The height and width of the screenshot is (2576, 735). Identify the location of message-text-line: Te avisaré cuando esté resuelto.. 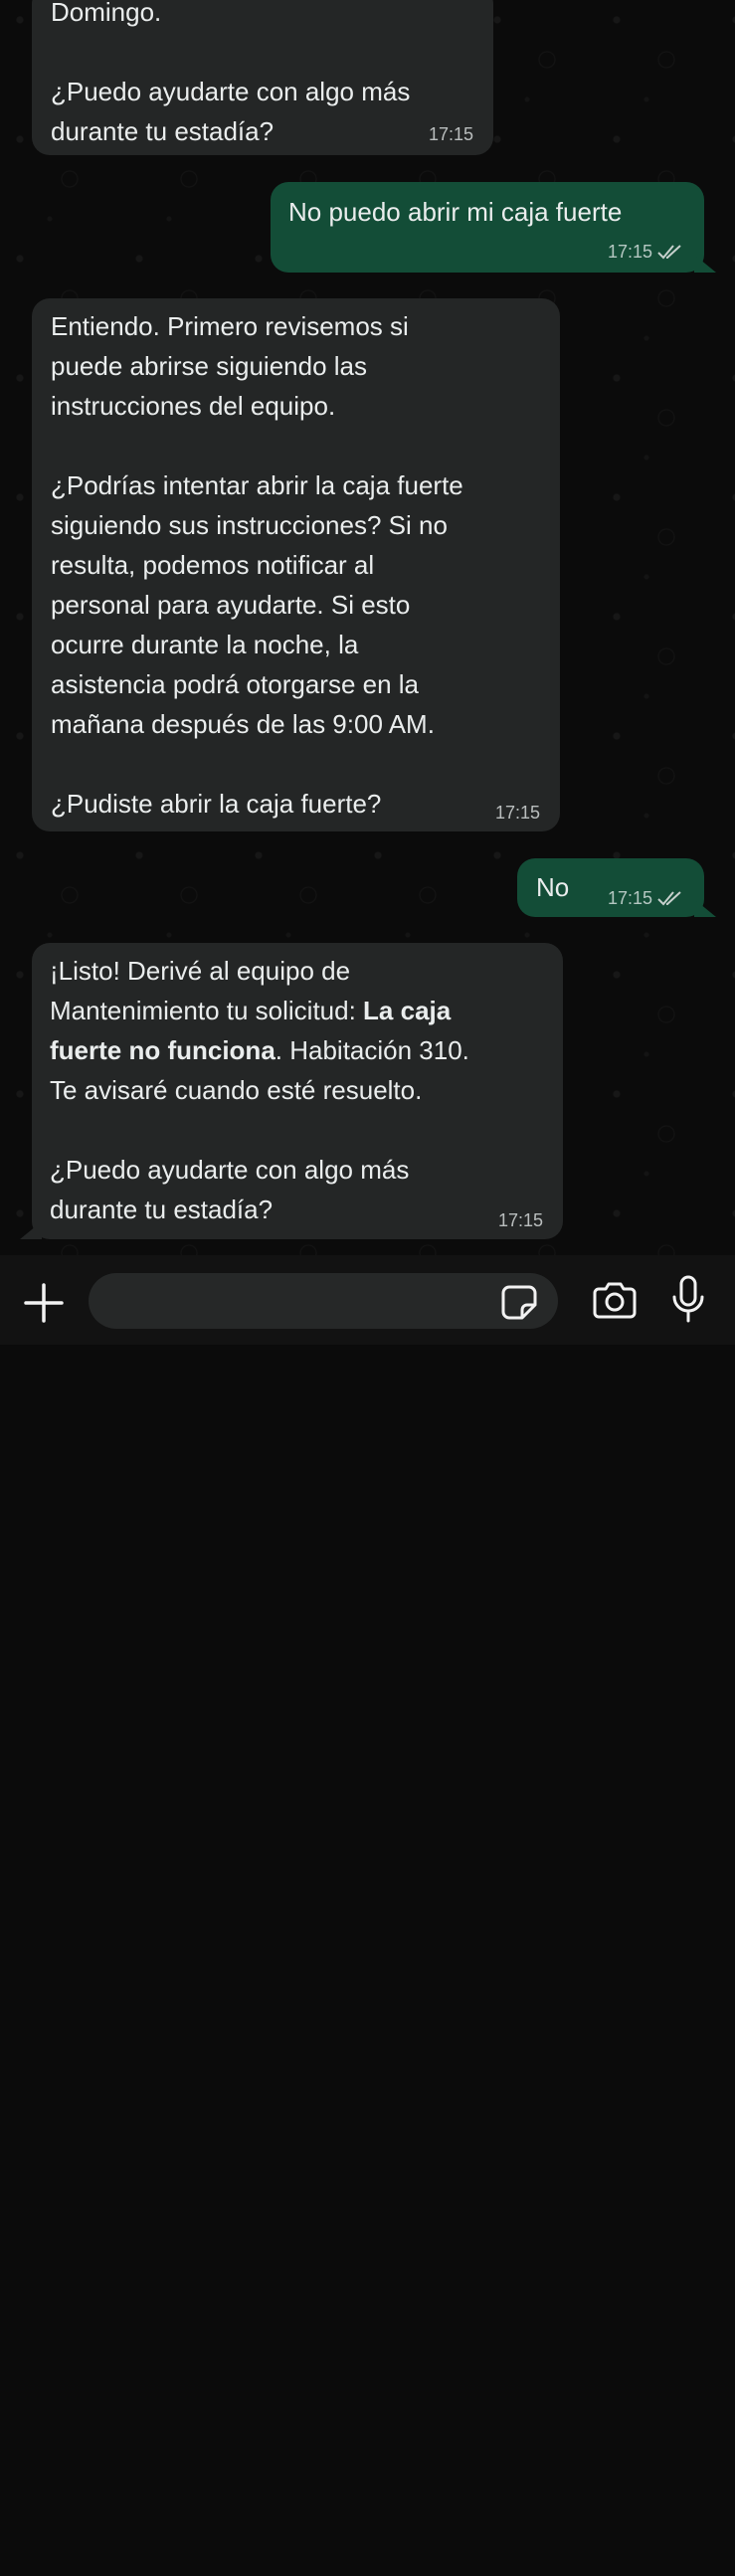
(236, 1090).